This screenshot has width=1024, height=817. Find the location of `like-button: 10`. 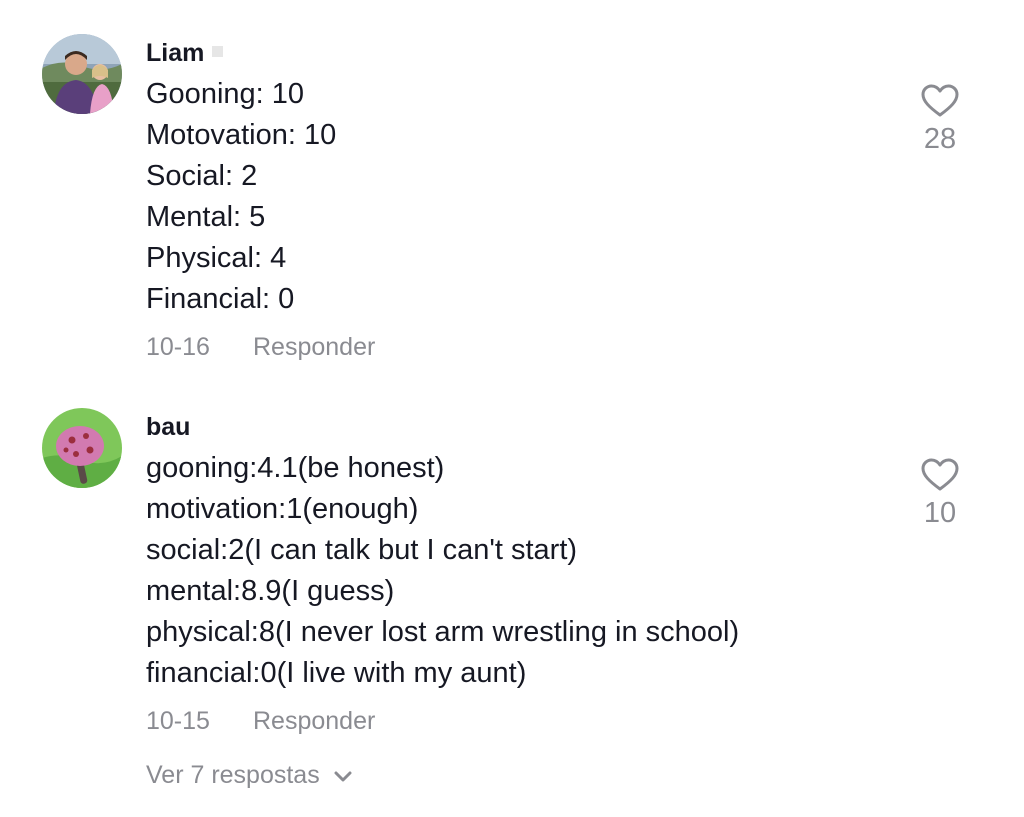

like-button: 10 is located at coordinates (940, 494).